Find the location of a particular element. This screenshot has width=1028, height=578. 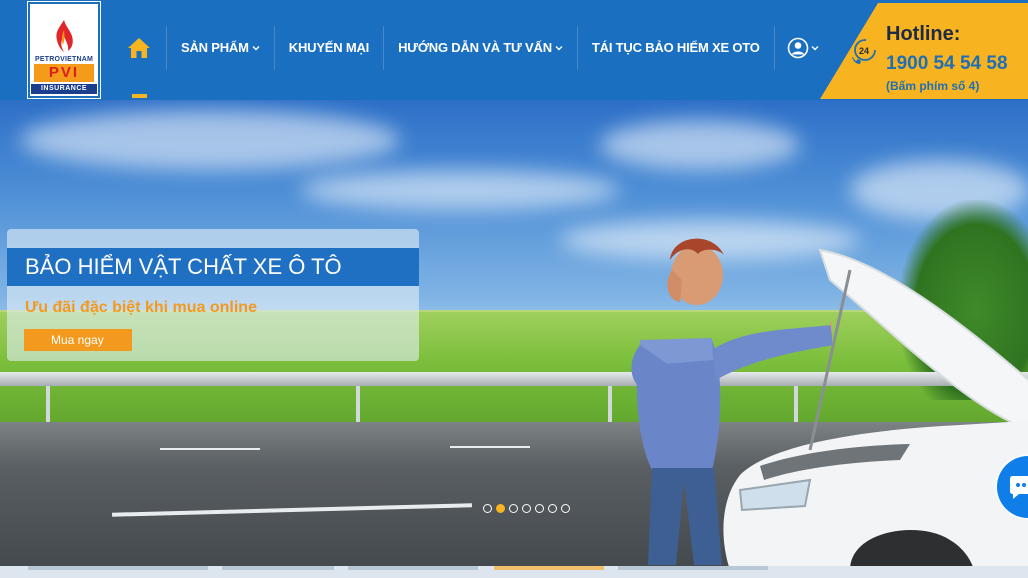

nav-item-label: TÁI TỤC BẢO HIỂM XE OTO is located at coordinates (675, 47).